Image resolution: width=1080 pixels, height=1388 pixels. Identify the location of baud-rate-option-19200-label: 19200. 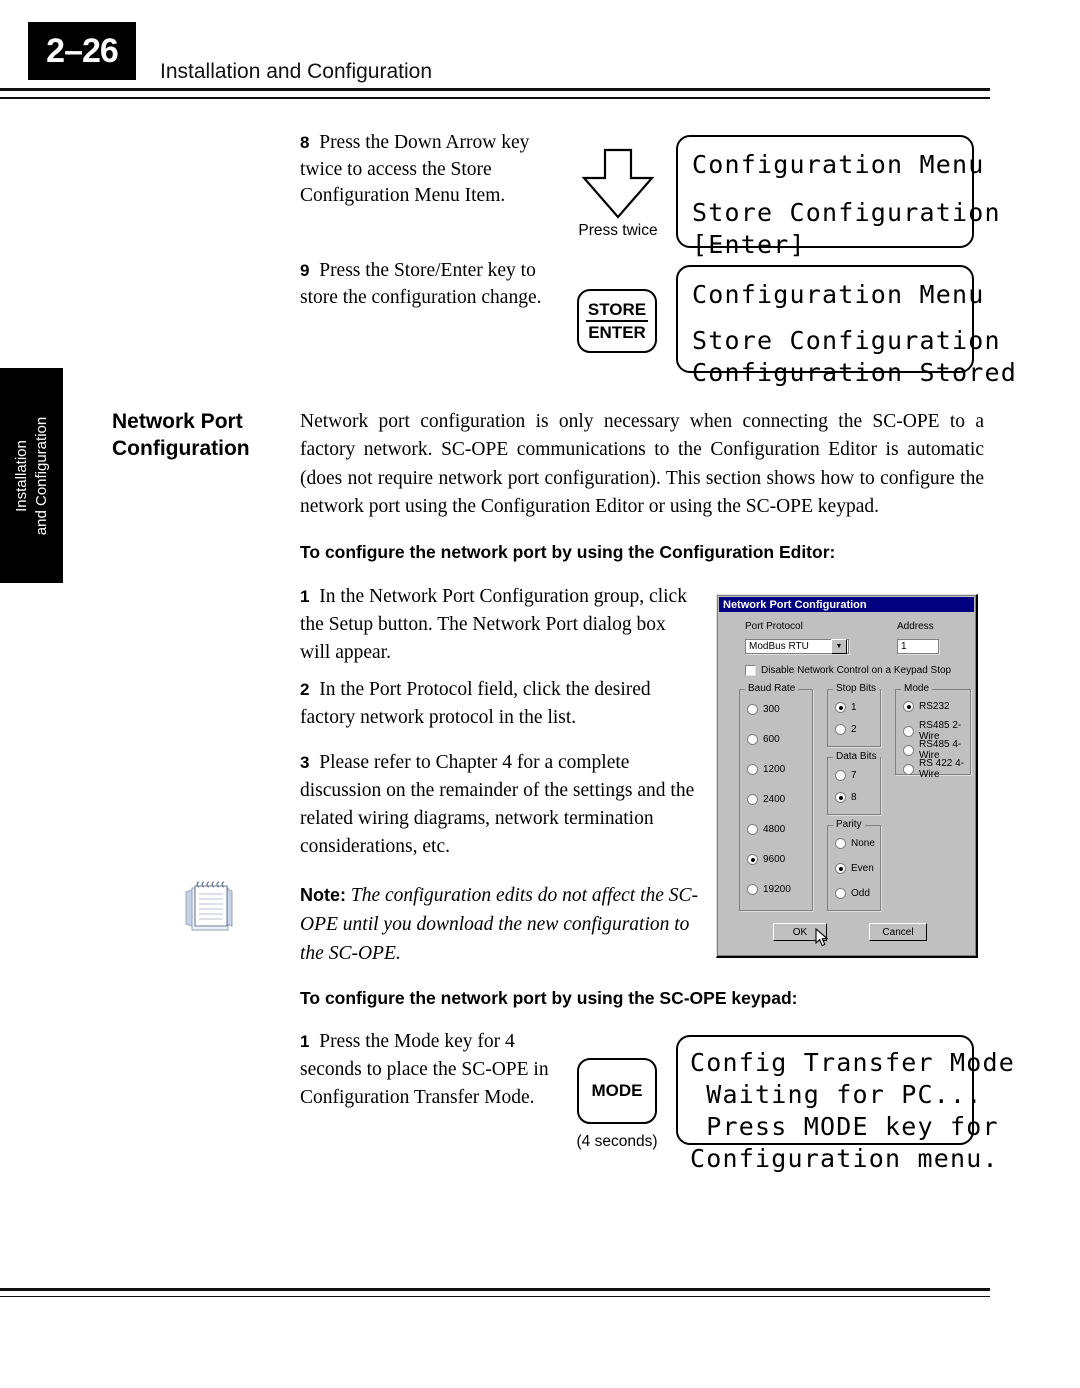
(777, 889).